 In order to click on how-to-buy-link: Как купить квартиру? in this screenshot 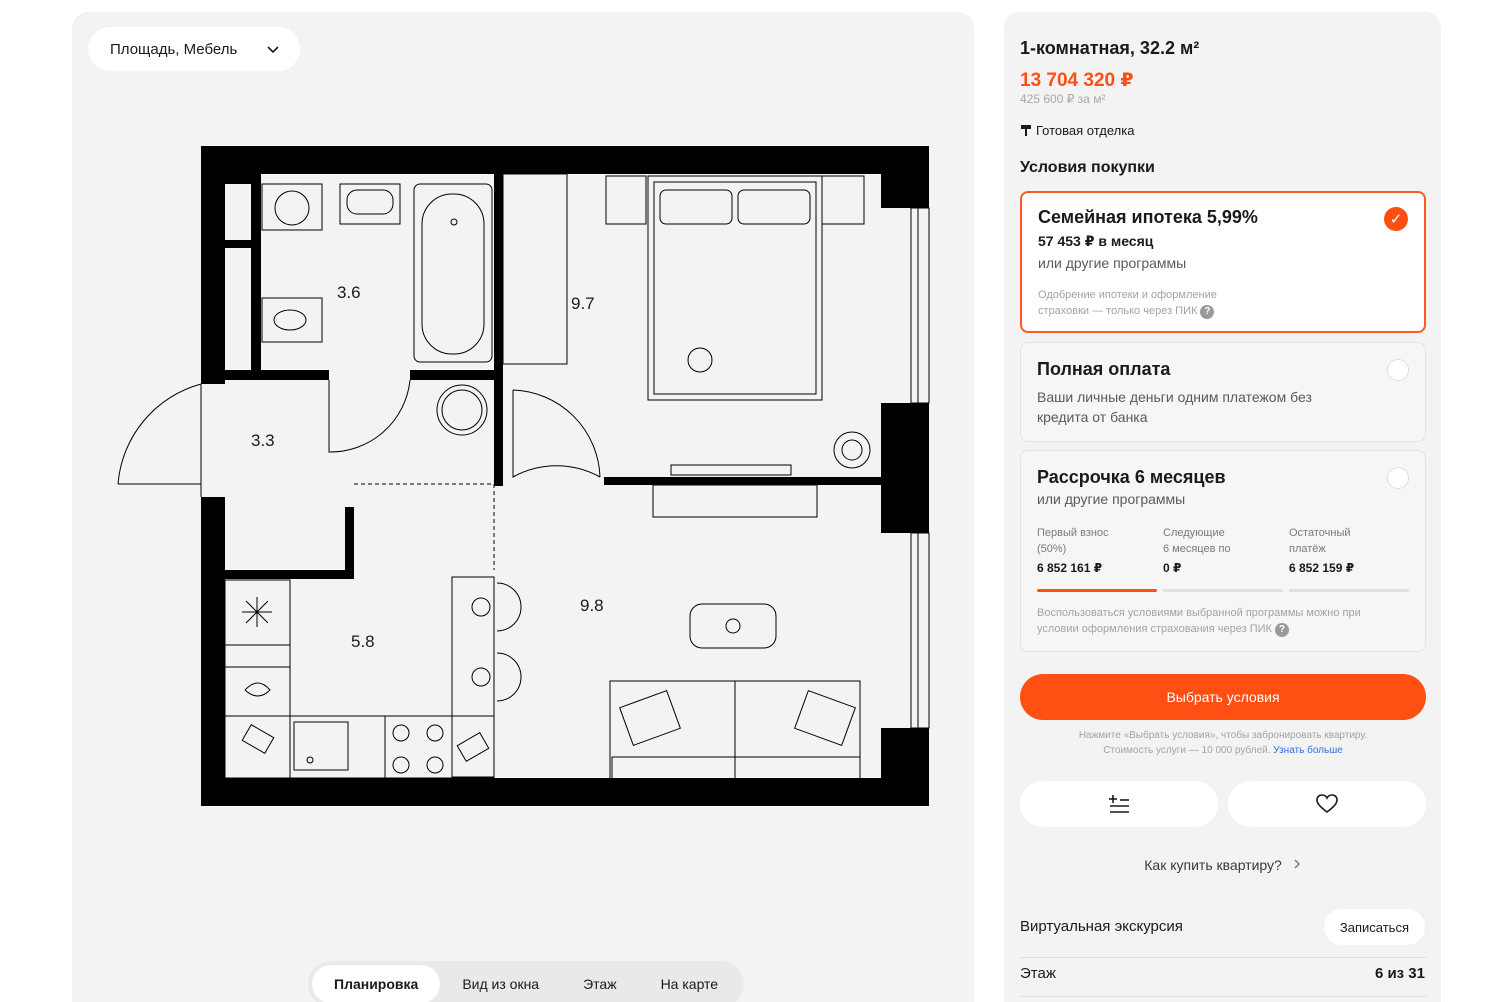, I will do `click(1223, 865)`.